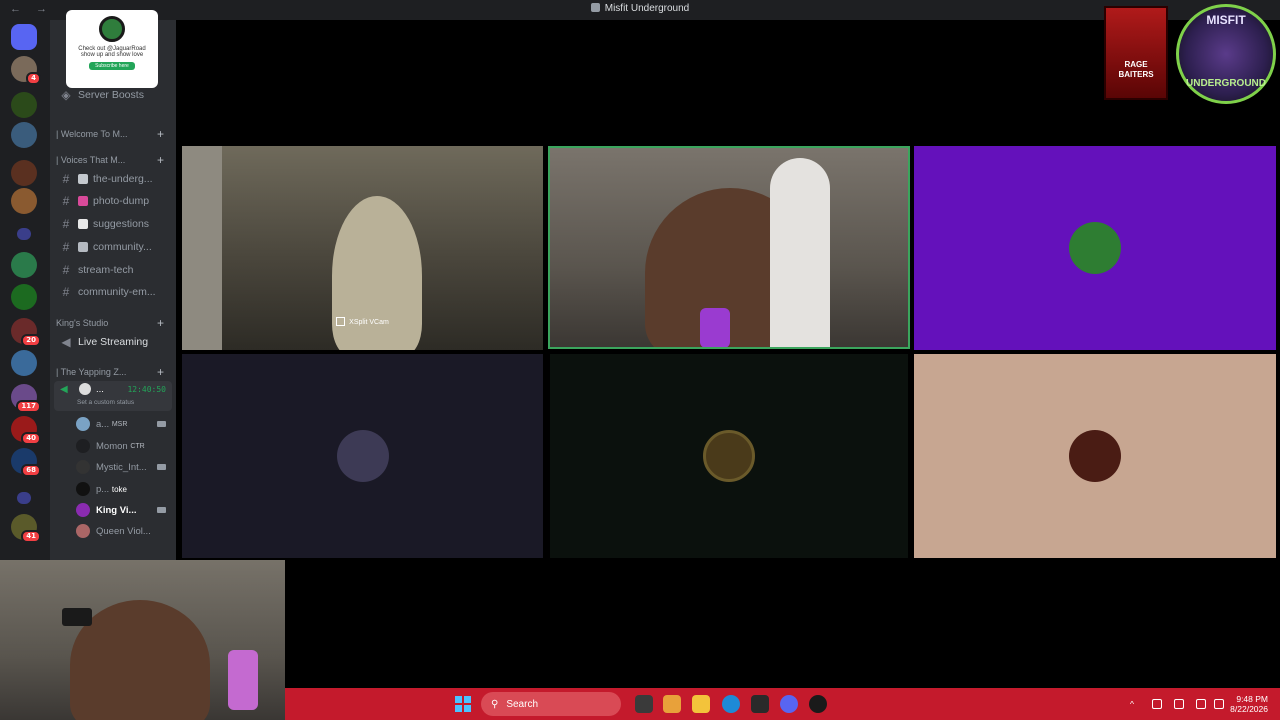 Image resolution: width=1280 pixels, height=720 pixels. I want to click on participant-avatar, so click(1095, 248).